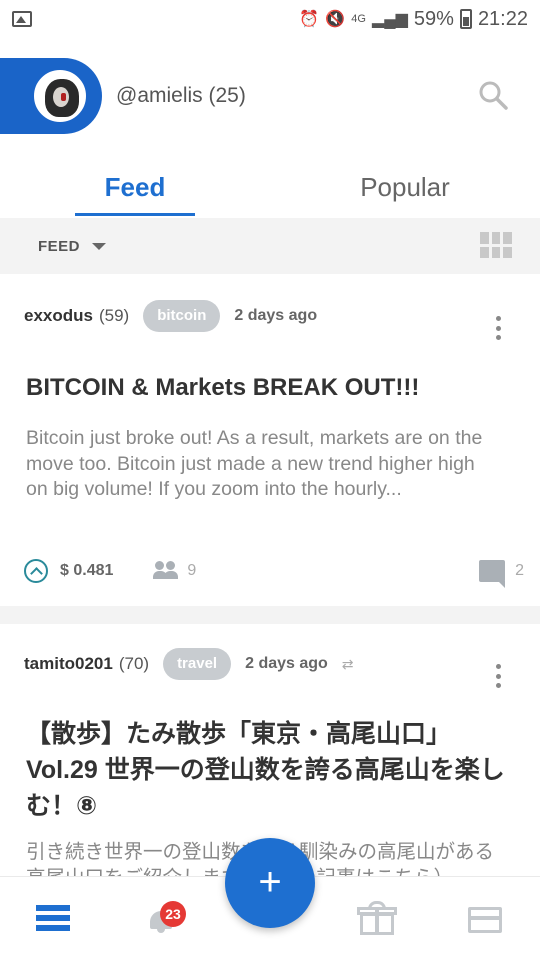 The image size is (540, 960). What do you see at coordinates (270, 97) in the screenshot?
I see `app-header: @amielis (25)` at bounding box center [270, 97].